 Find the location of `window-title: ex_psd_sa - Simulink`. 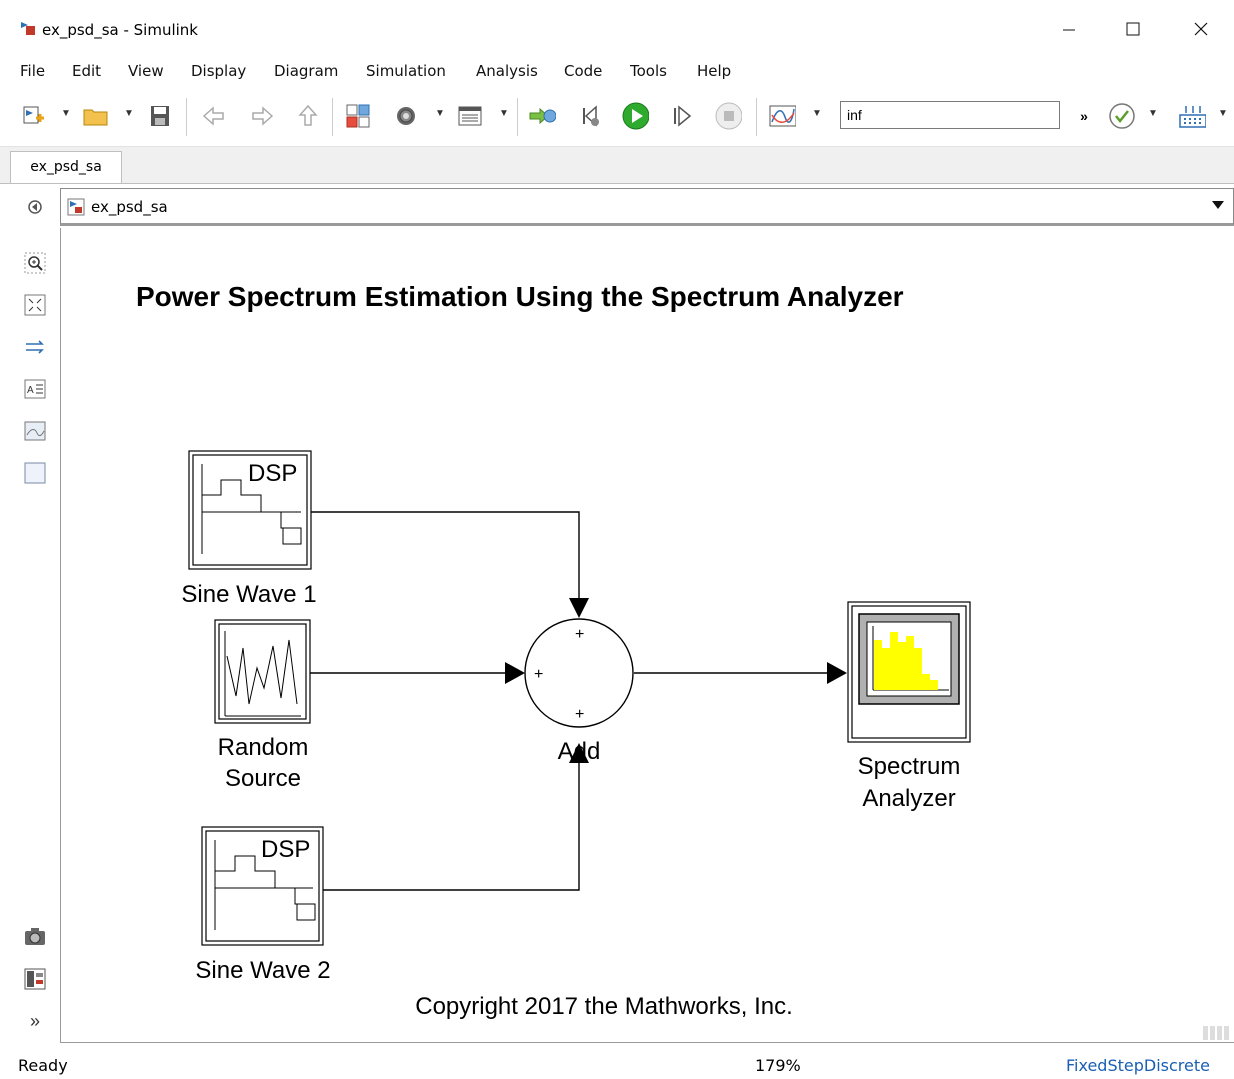

window-title: ex_psd_sa - Simulink is located at coordinates (120, 30).